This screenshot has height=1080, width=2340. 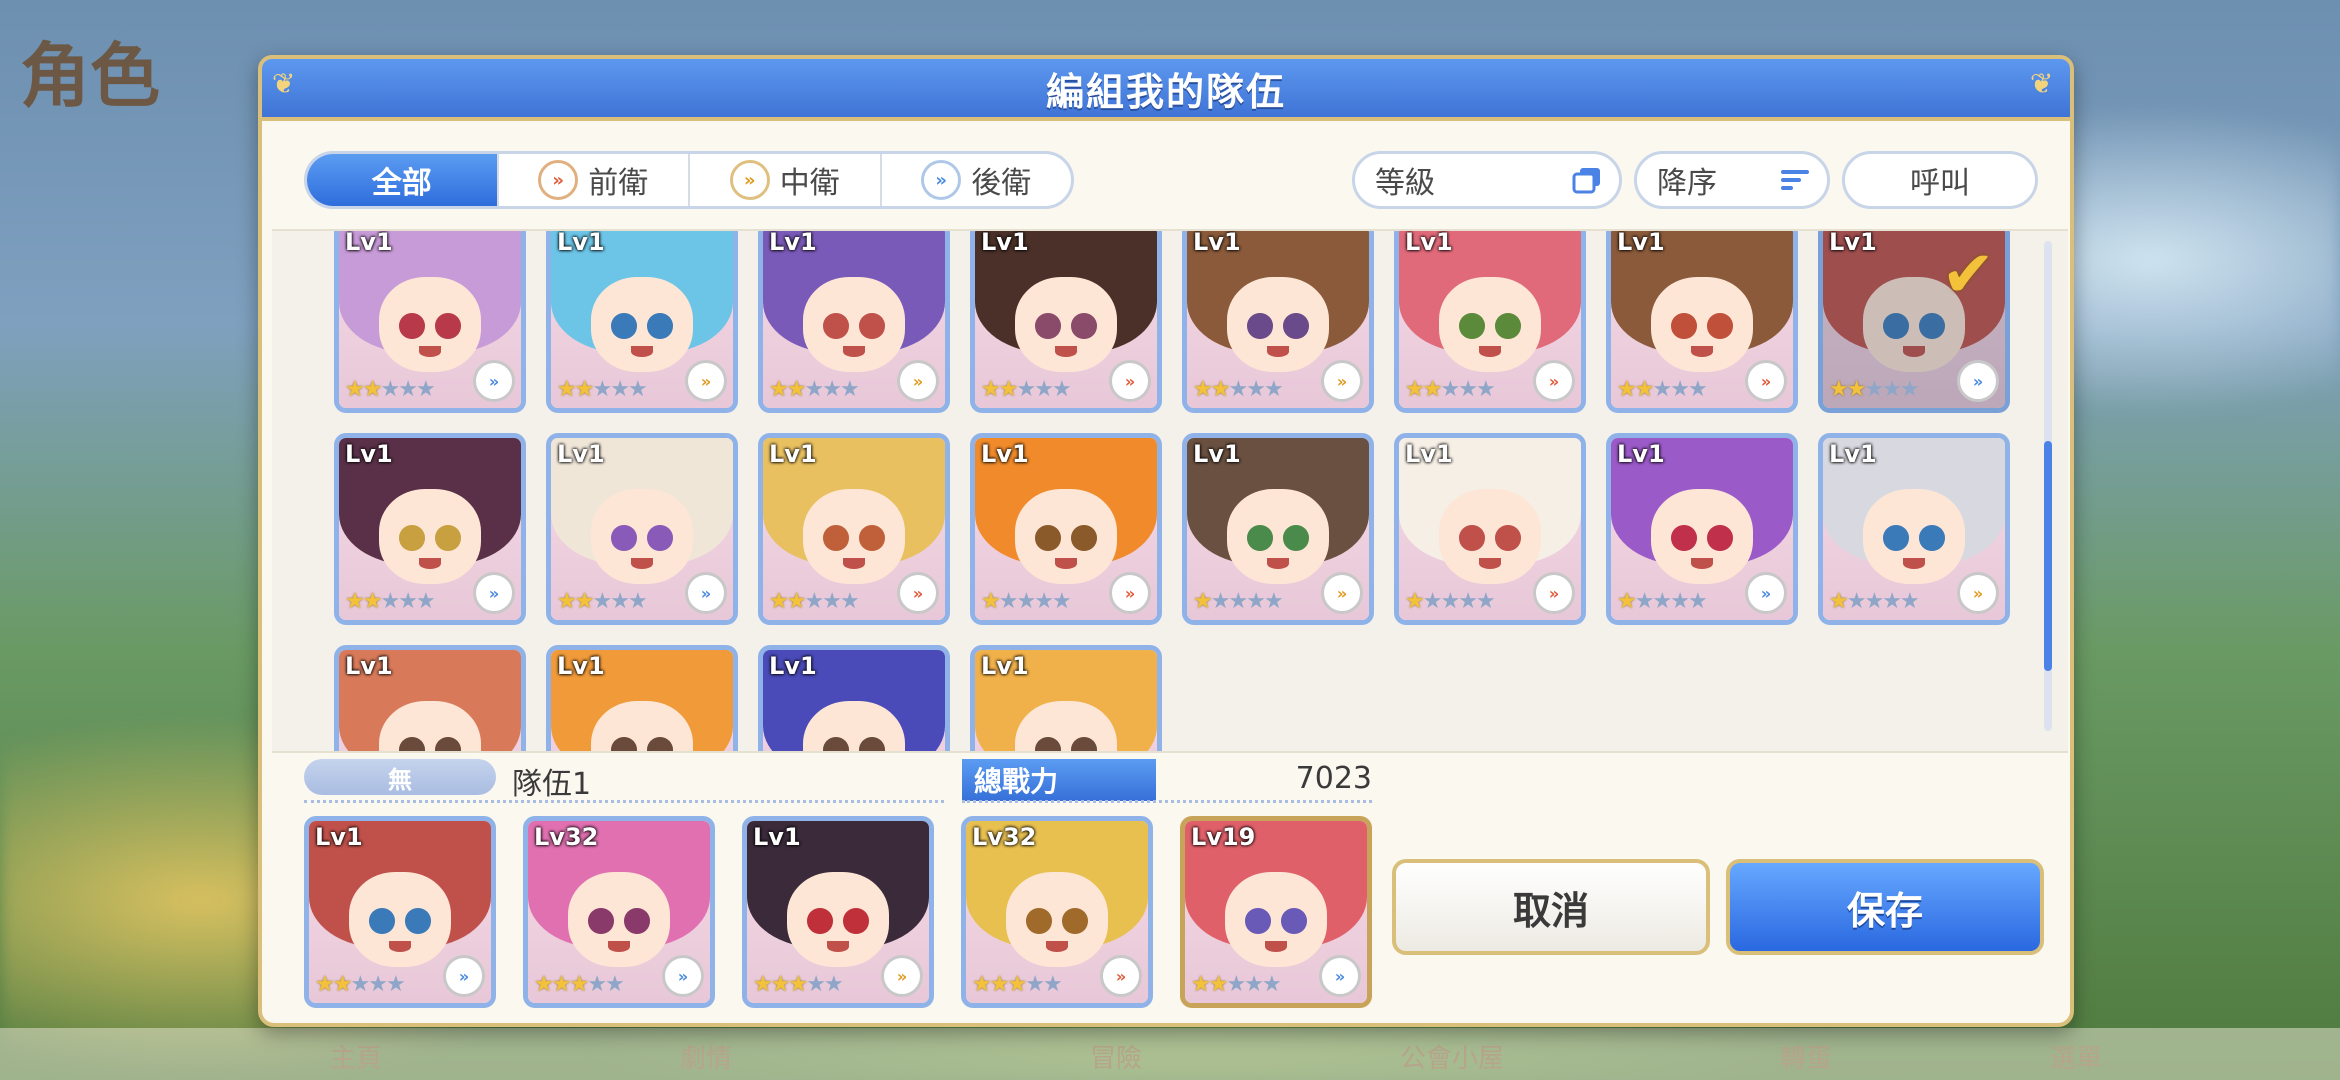 I want to click on sort-order-button: 降序, so click(x=1732, y=180).